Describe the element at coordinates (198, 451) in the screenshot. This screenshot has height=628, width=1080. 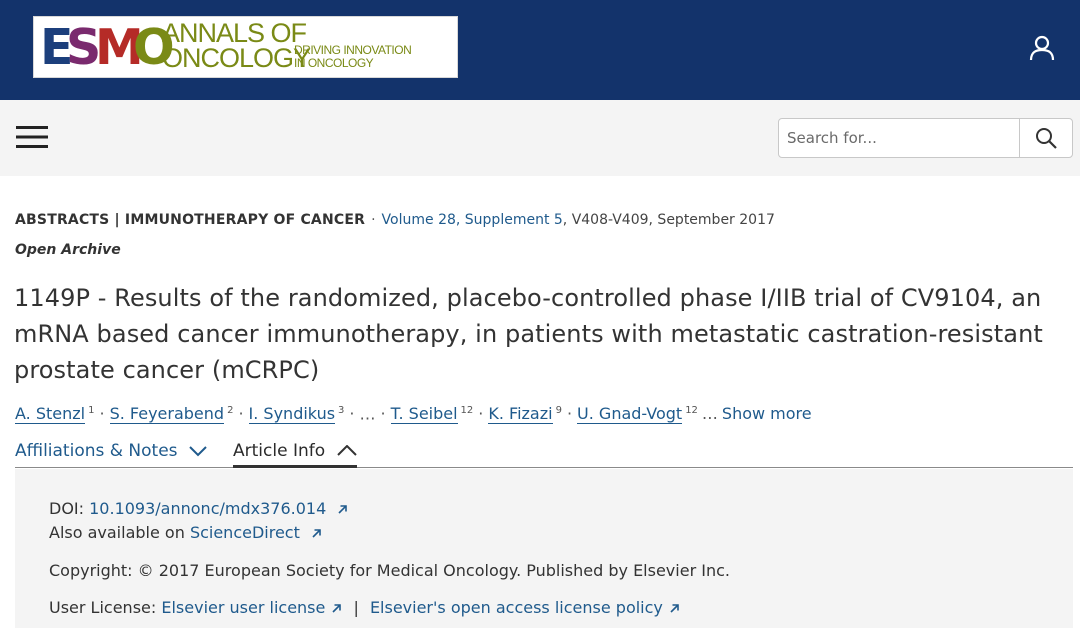
I see `chevron-down-icon` at that location.